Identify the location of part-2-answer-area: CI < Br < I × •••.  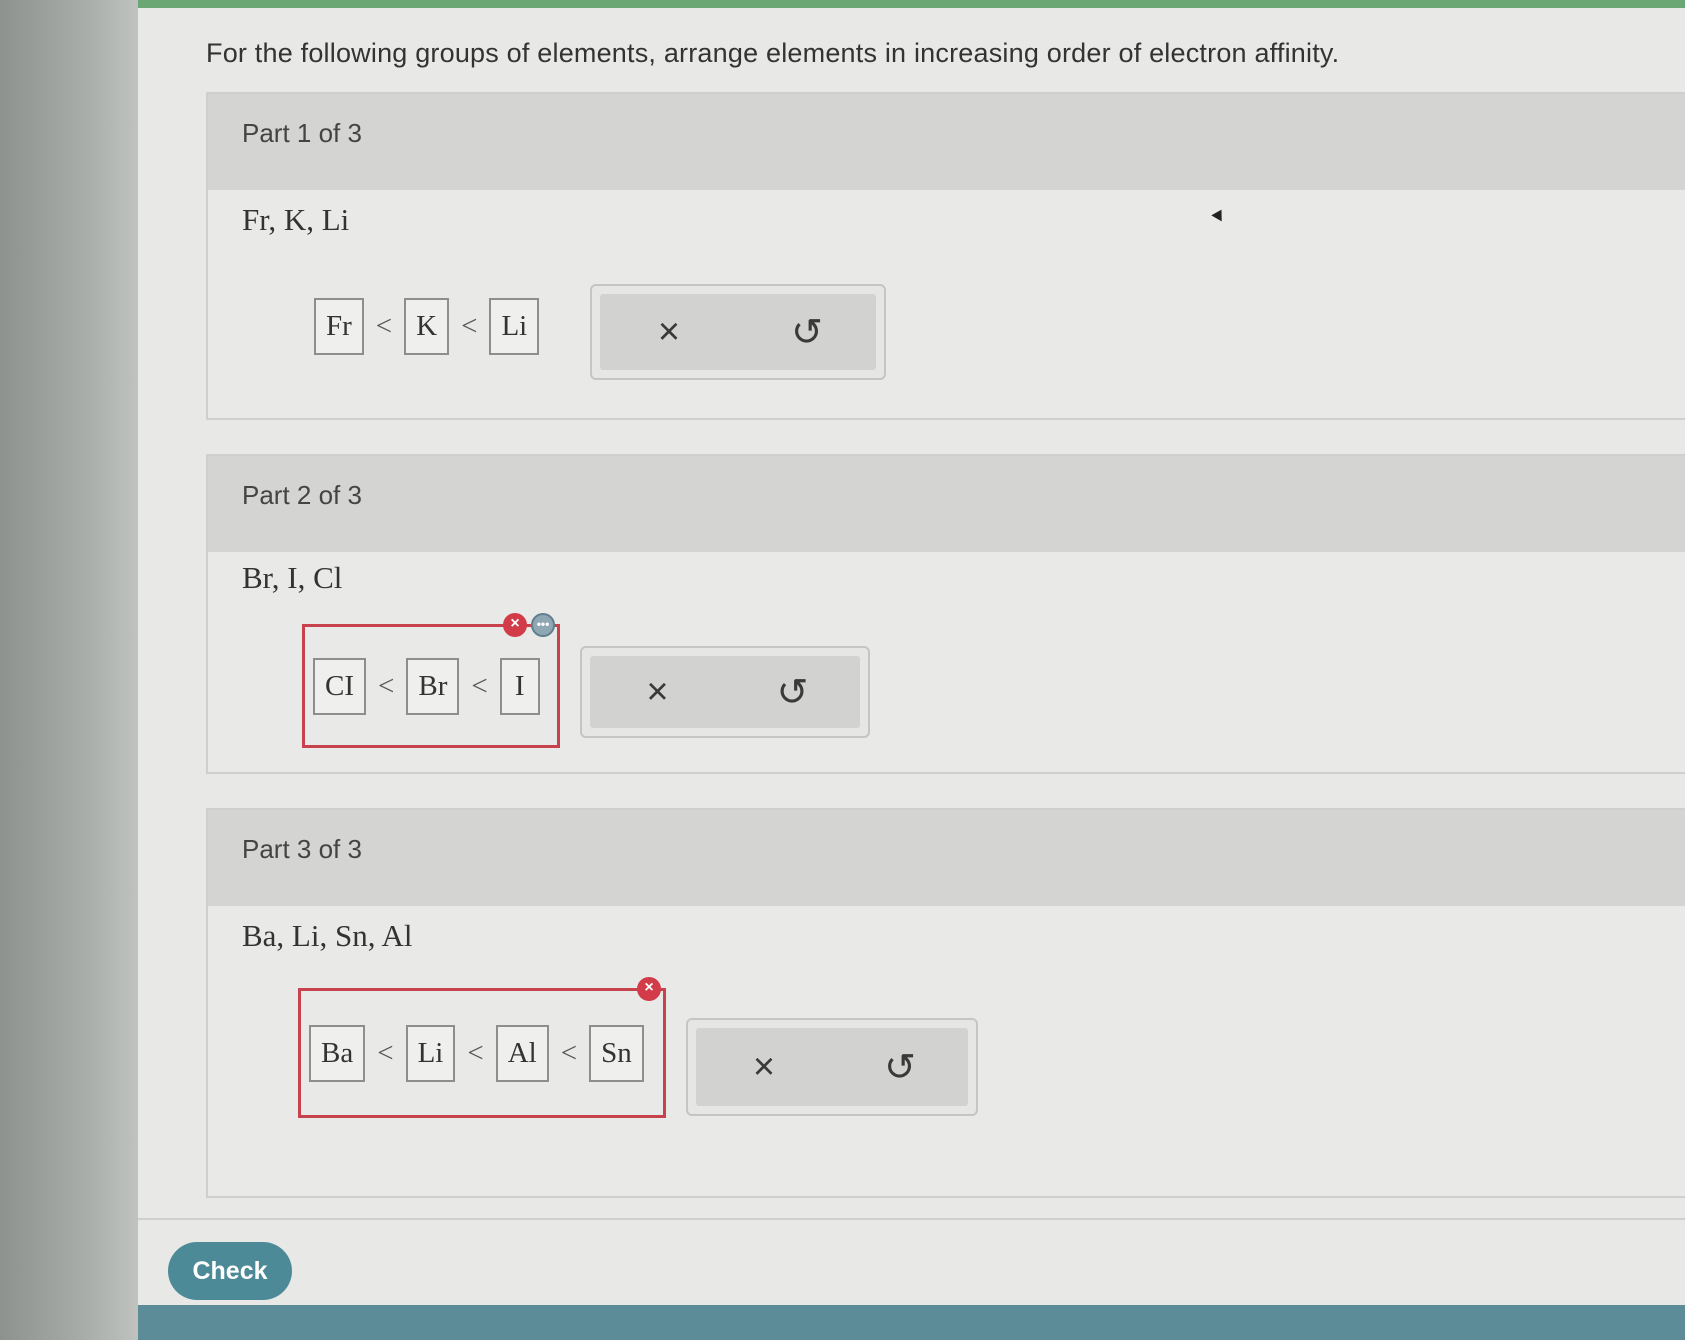
(431, 680).